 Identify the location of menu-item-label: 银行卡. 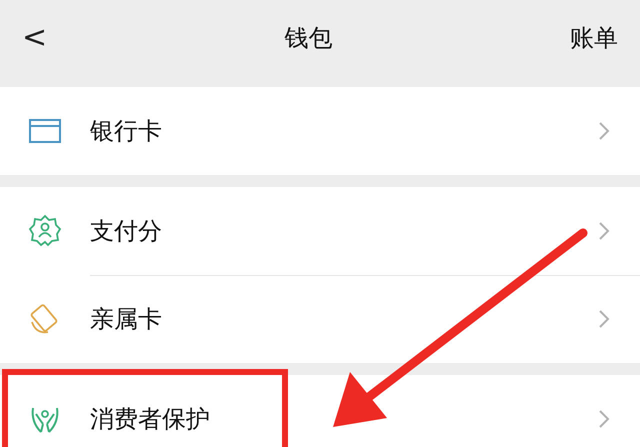
(126, 131).